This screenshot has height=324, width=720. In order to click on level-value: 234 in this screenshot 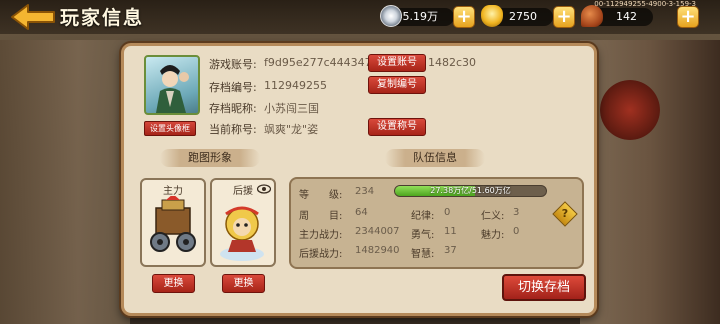, I will do `click(365, 191)`.